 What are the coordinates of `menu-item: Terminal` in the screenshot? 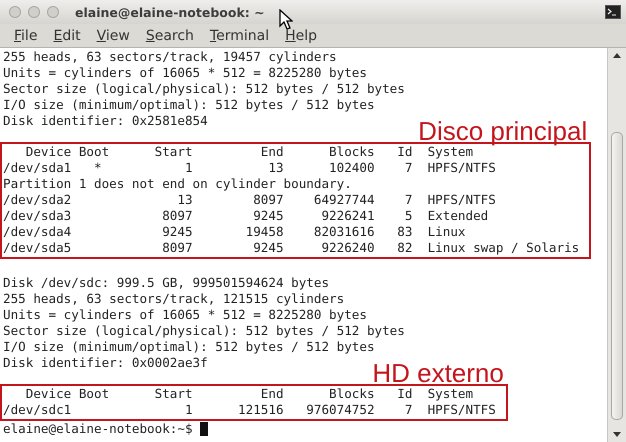 It's located at (240, 36).